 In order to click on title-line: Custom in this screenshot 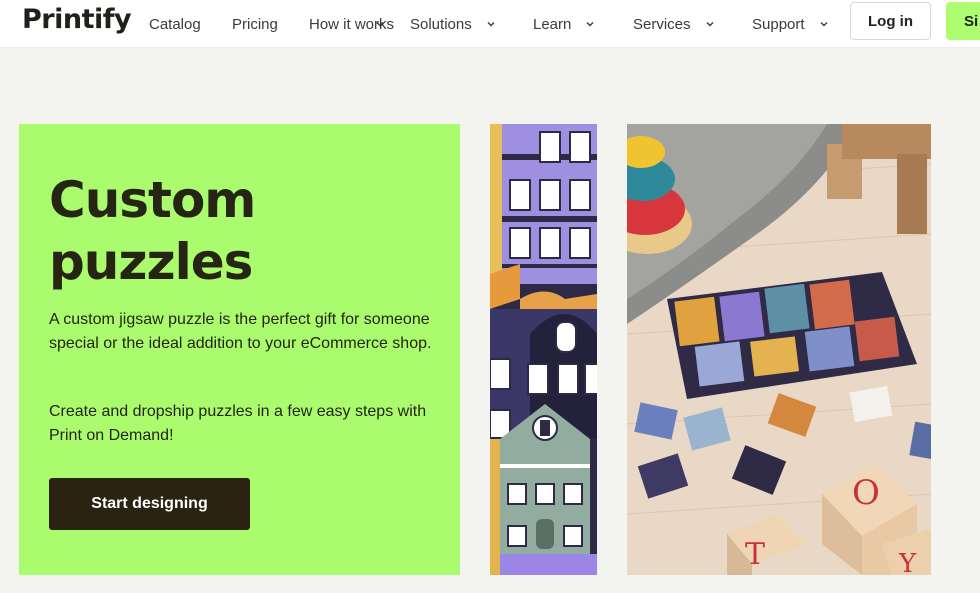, I will do `click(152, 200)`.